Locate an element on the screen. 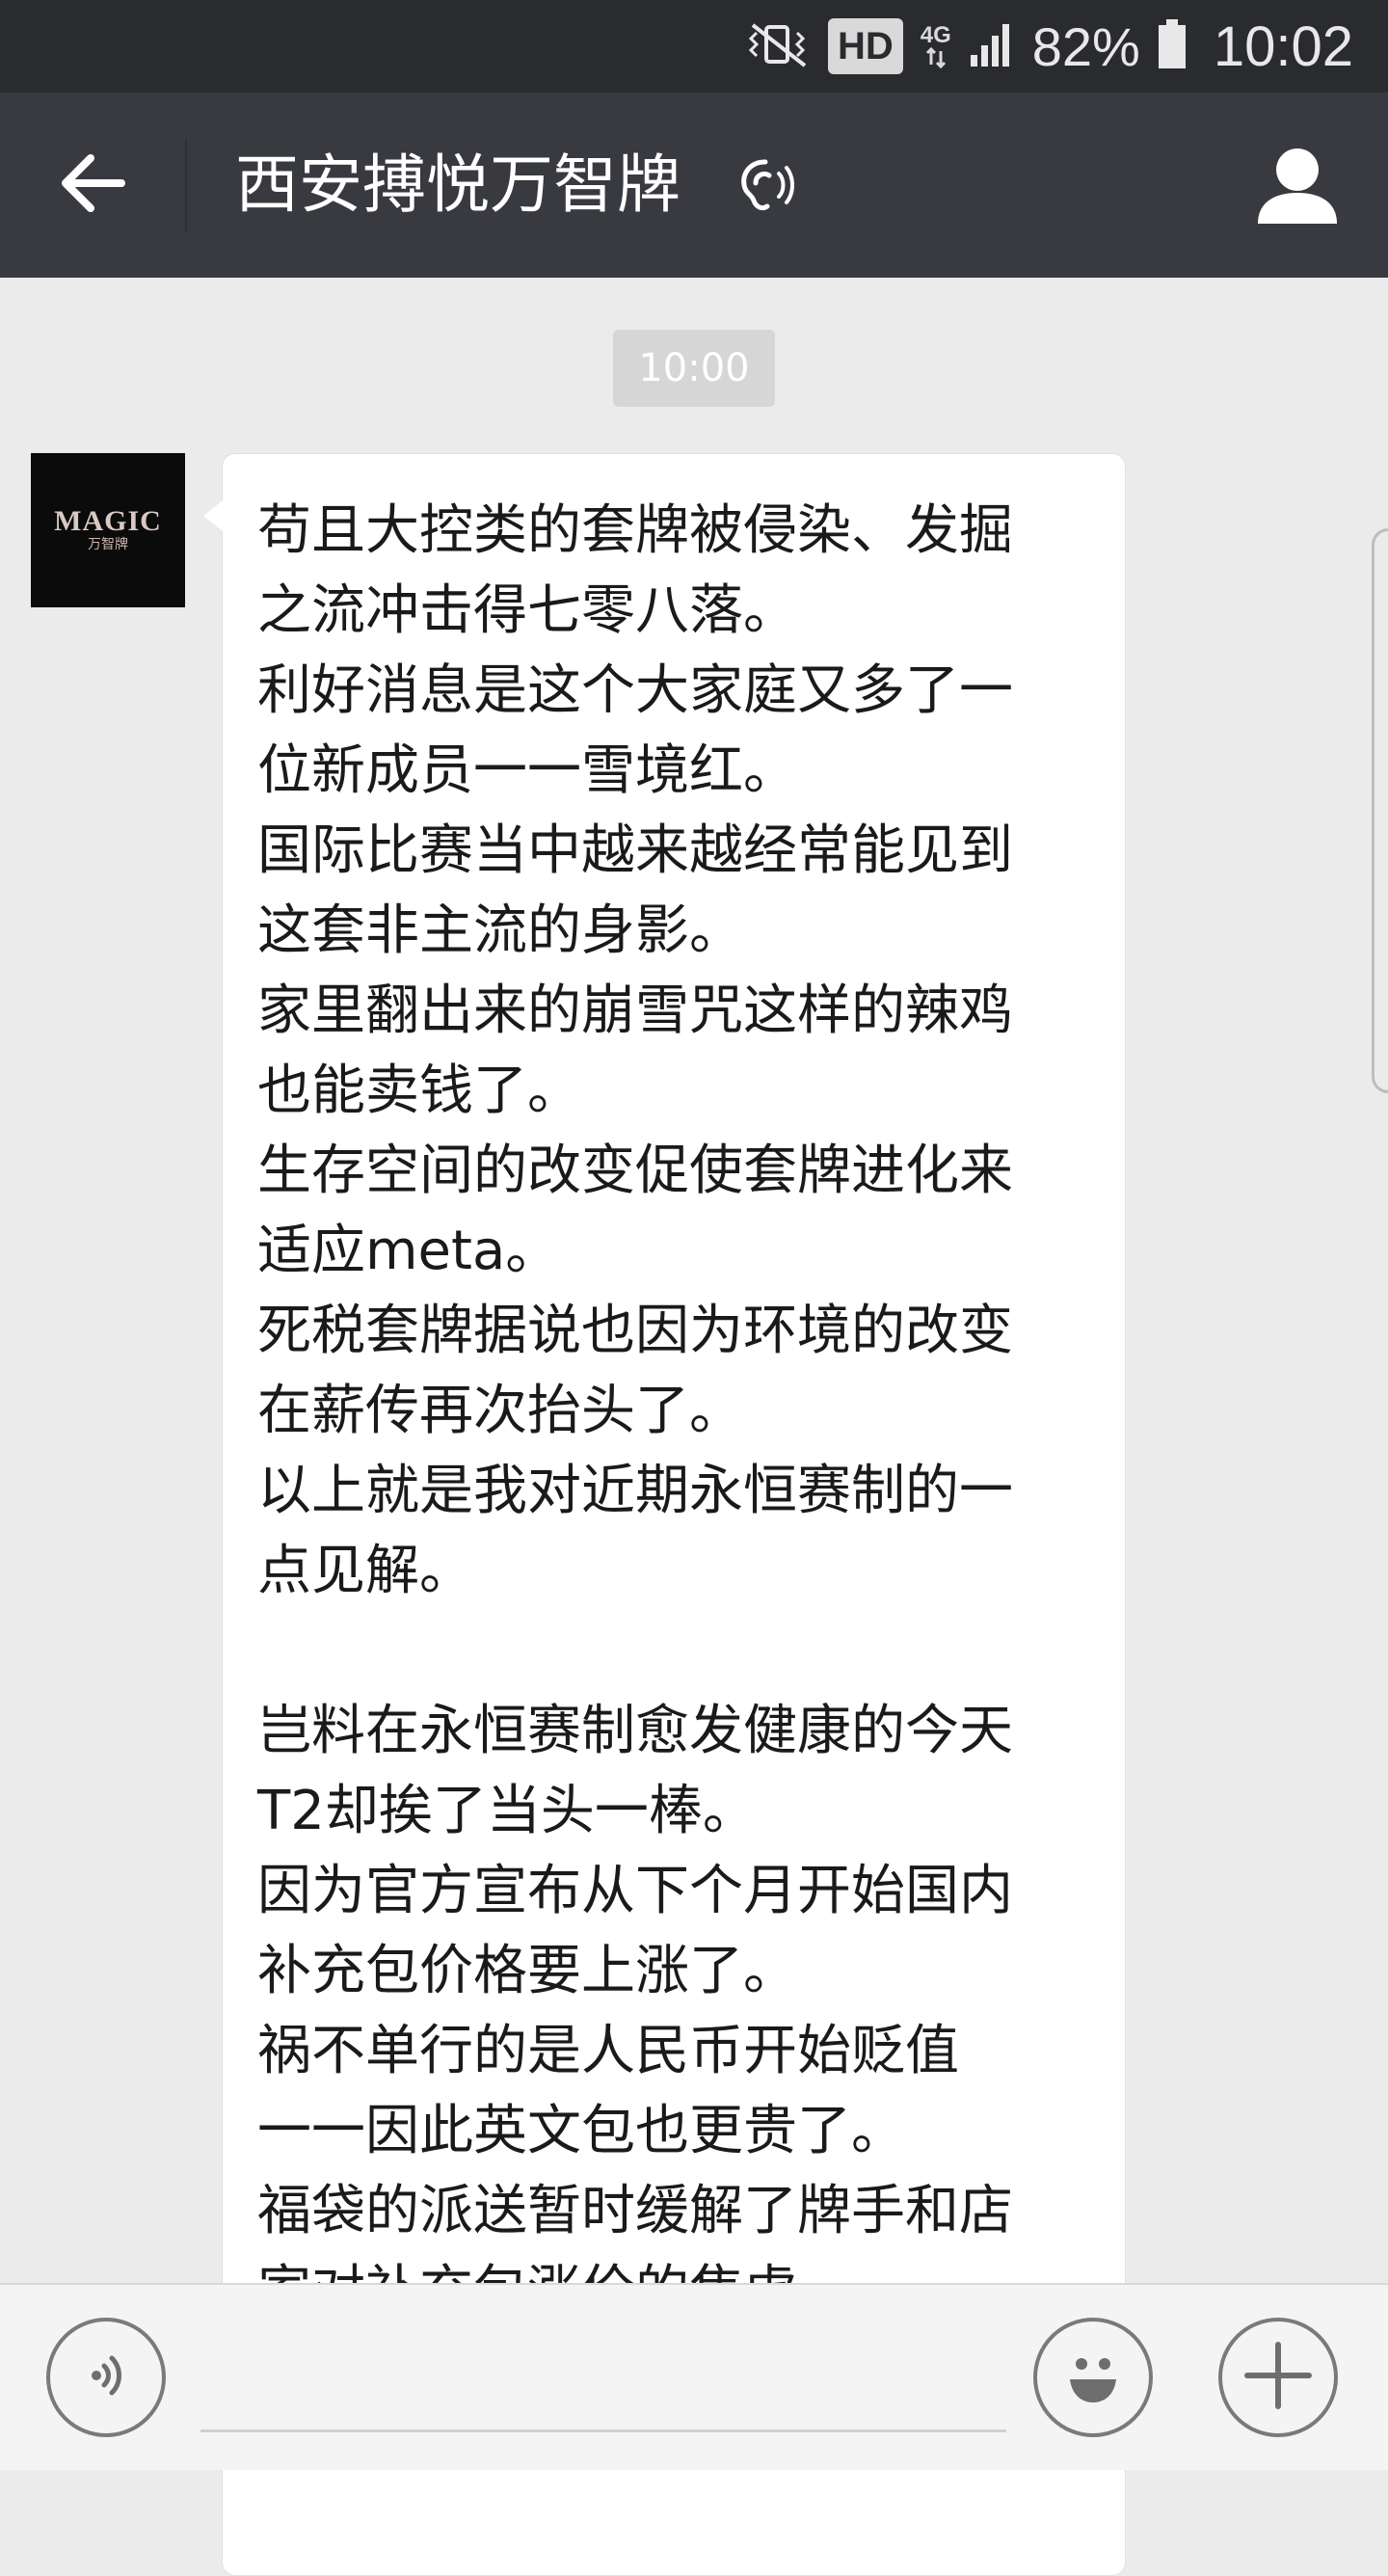  message-line: 家里翻出来的崩雪咒这样的辣鸡 is located at coordinates (635, 1010).